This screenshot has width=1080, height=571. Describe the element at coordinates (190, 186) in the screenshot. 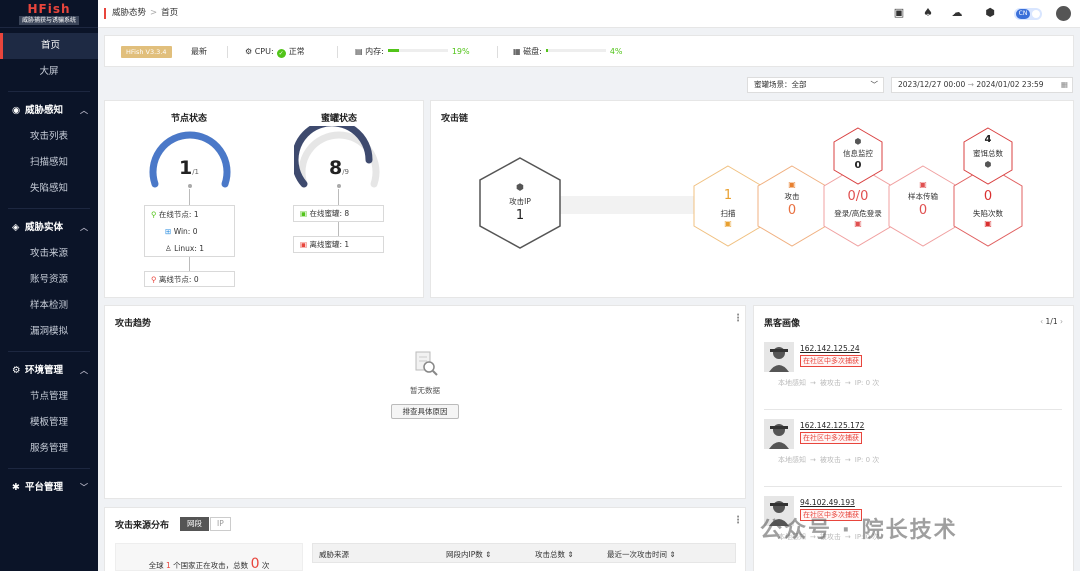

I see `gauge-pin` at that location.